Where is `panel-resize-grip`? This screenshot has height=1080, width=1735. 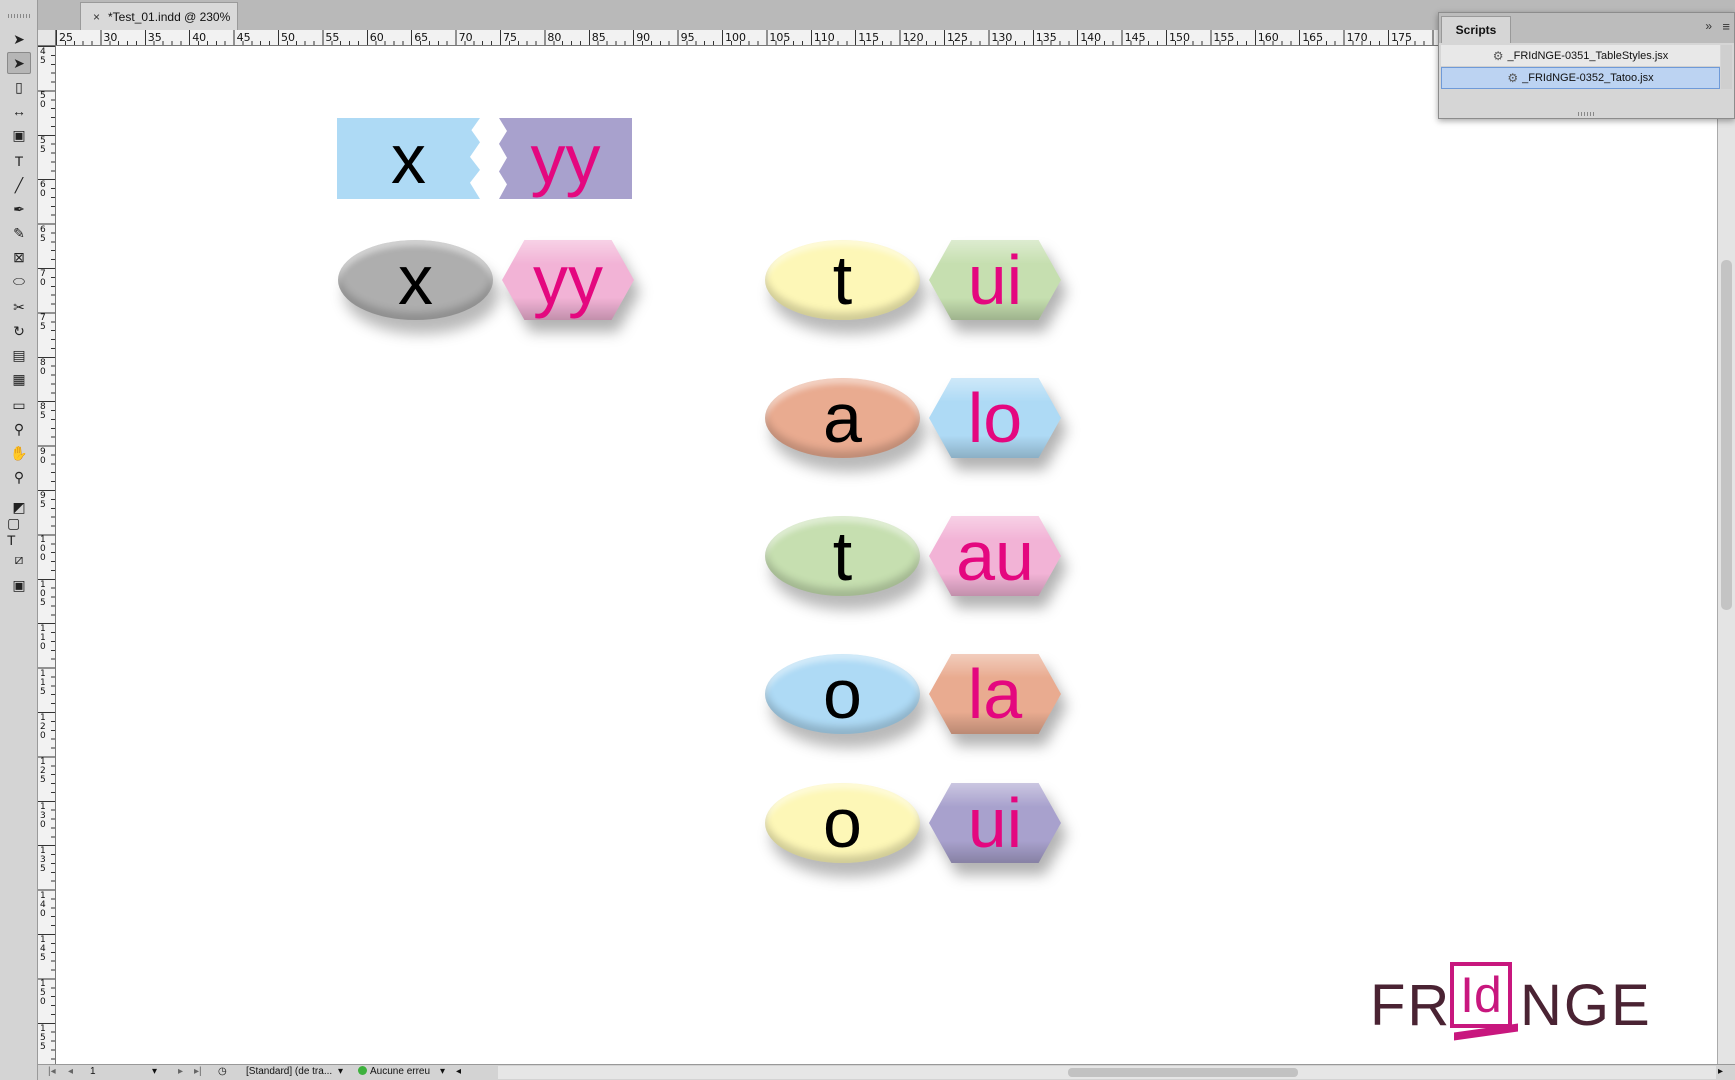
panel-resize-grip is located at coordinates (1586, 114).